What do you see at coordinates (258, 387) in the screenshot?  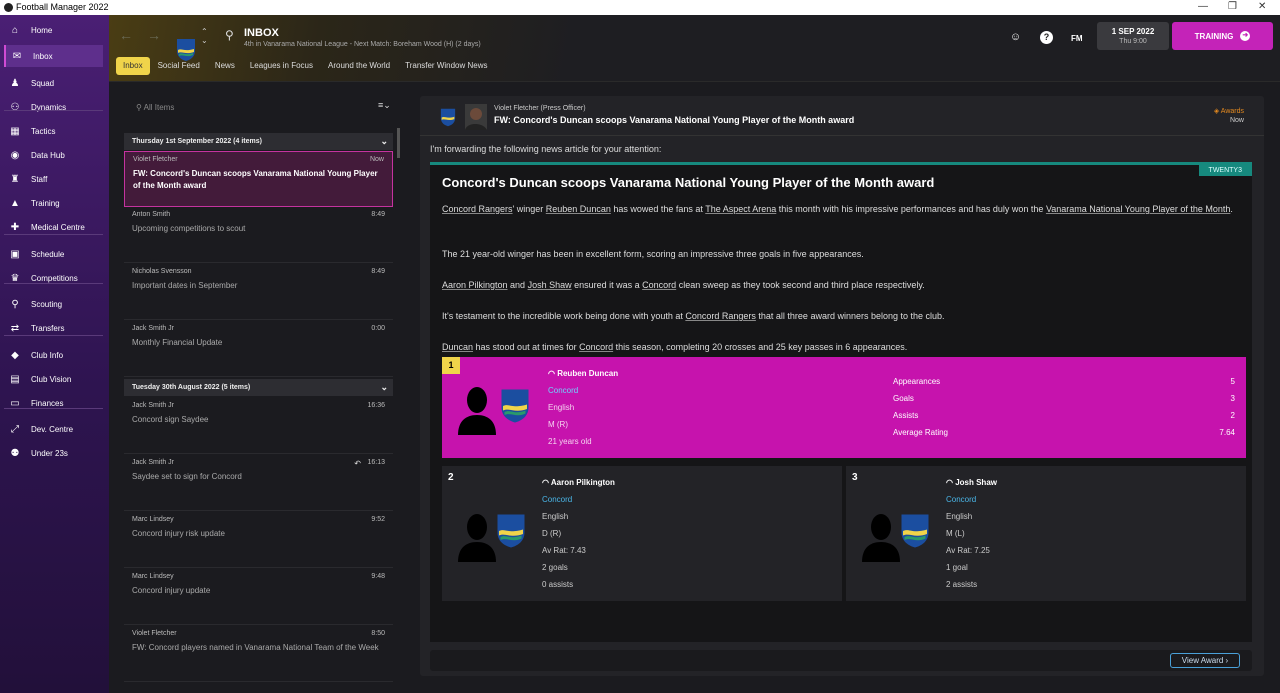 I see `date-group-header: Tuesday 30th August 2022 (5 items) ⌄` at bounding box center [258, 387].